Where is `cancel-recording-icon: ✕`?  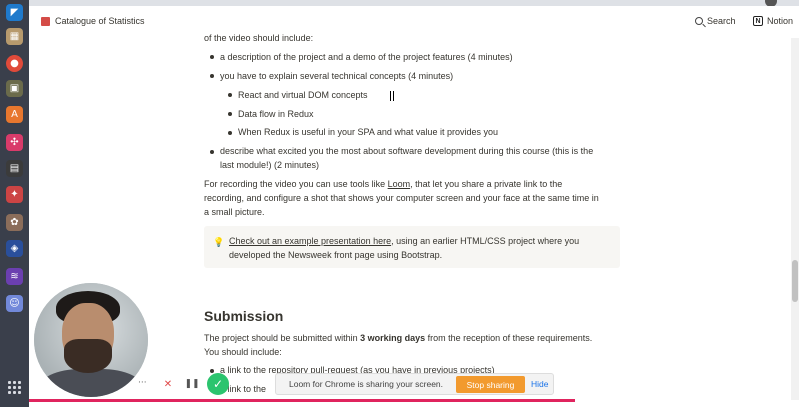
cancel-recording-icon: ✕ is located at coordinates (168, 384).